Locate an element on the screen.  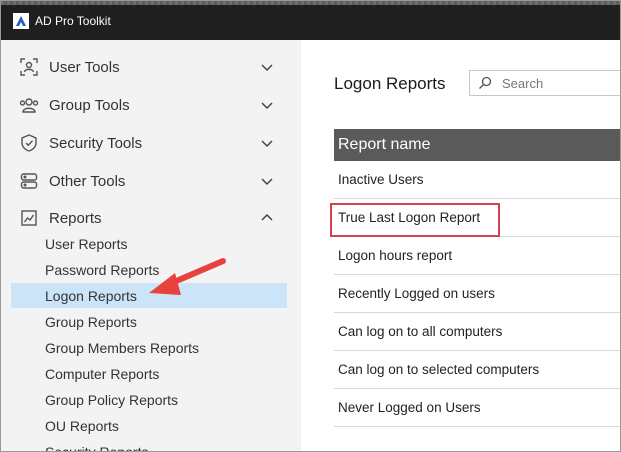
table-row: Inactive Users is located at coordinates (477, 180).